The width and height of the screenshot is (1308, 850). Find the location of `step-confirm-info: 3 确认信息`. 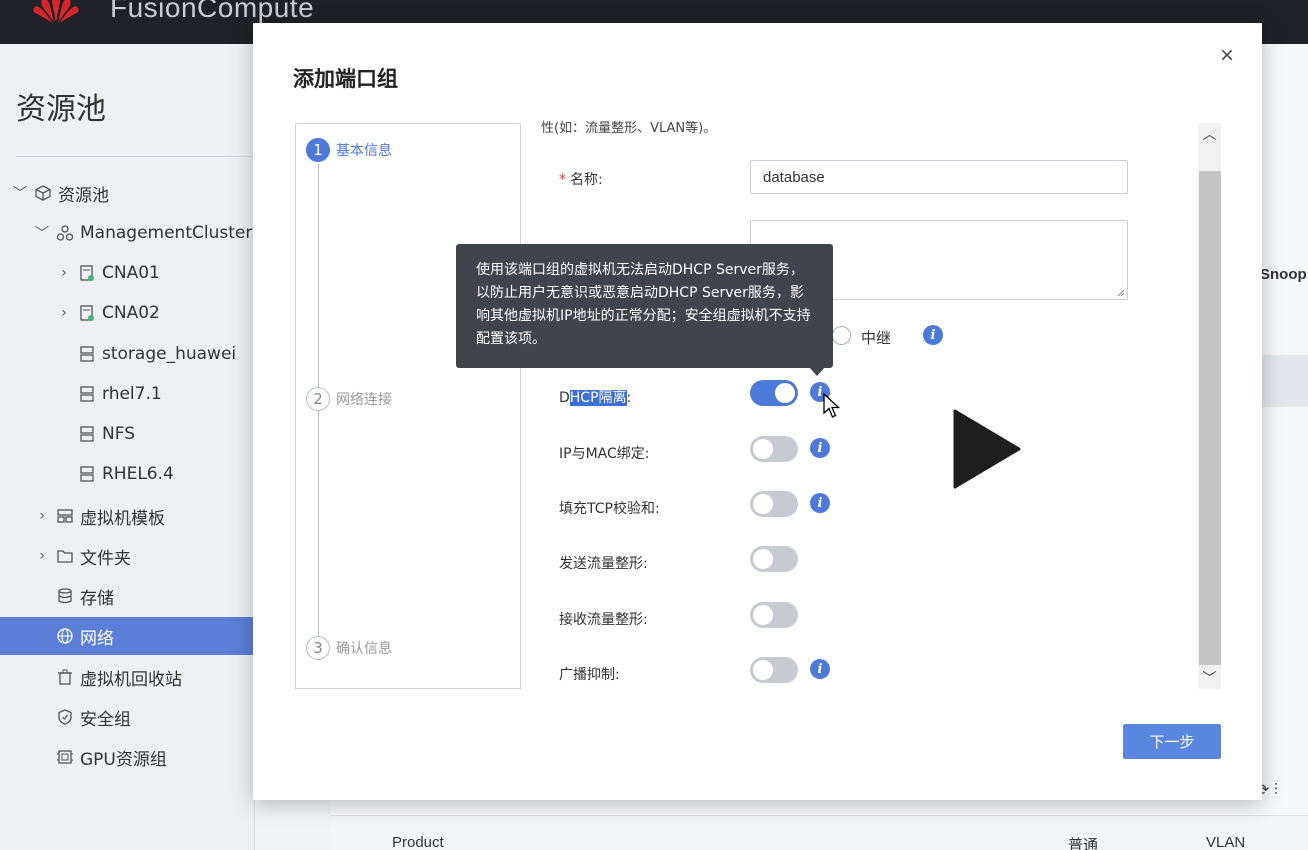

step-confirm-info: 3 确认信息 is located at coordinates (349, 648).